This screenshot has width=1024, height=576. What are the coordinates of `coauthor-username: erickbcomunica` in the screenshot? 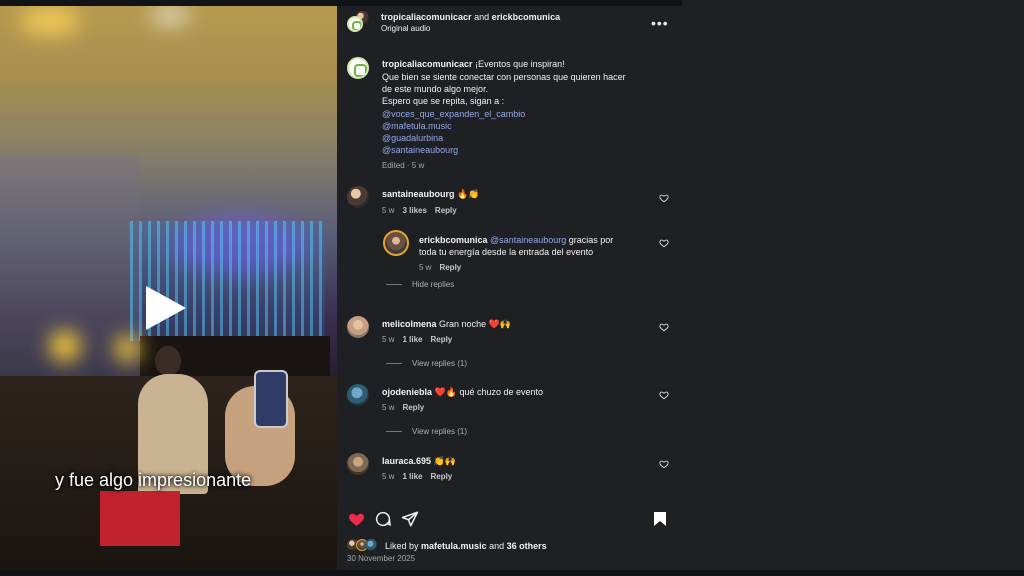 It's located at (526, 17).